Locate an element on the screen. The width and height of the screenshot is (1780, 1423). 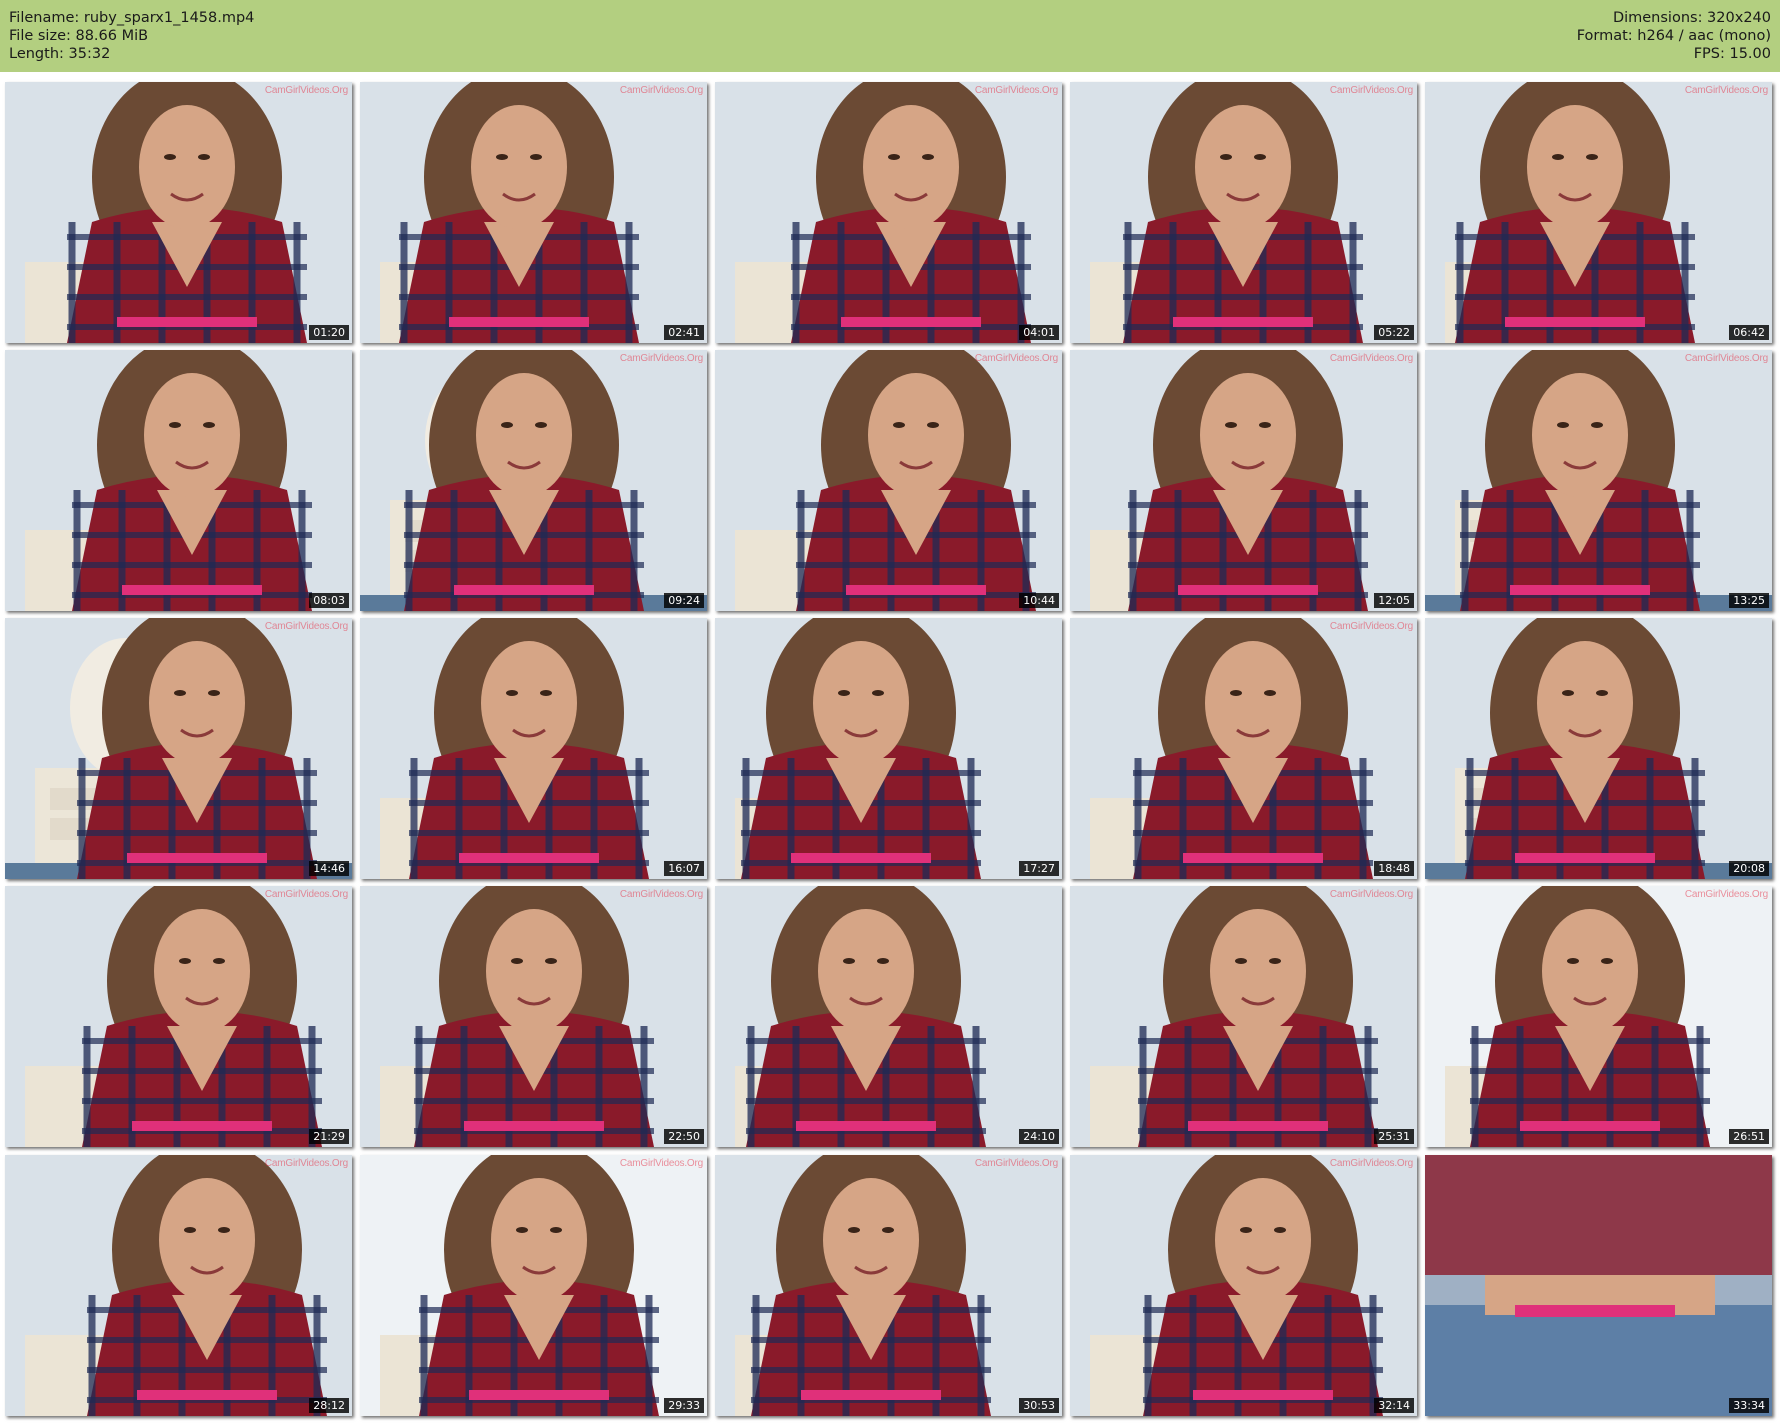
video-thumbnail: 16:07 is located at coordinates (533, 748).